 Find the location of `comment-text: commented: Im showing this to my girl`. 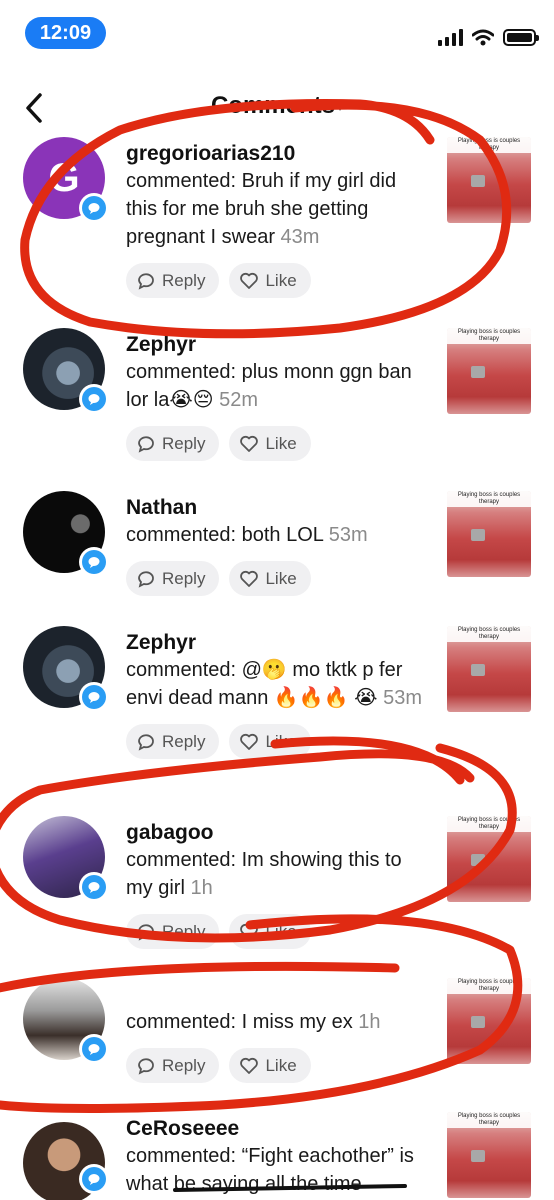

comment-text: commented: Im showing this to my girl is located at coordinates (264, 874).